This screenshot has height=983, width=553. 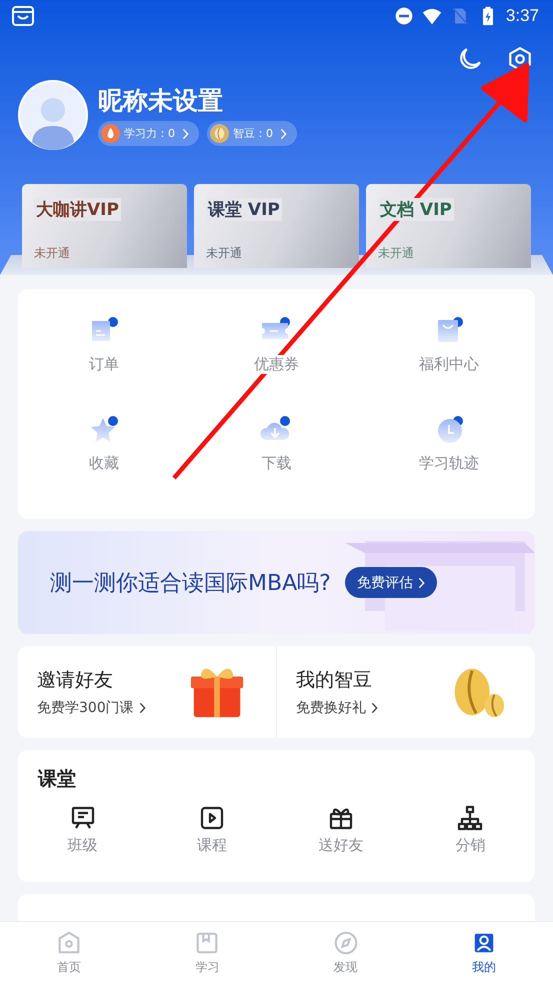 What do you see at coordinates (190, 584) in the screenshot?
I see `banner-headline: 测一测你适合读国际MBA吗?` at bounding box center [190, 584].